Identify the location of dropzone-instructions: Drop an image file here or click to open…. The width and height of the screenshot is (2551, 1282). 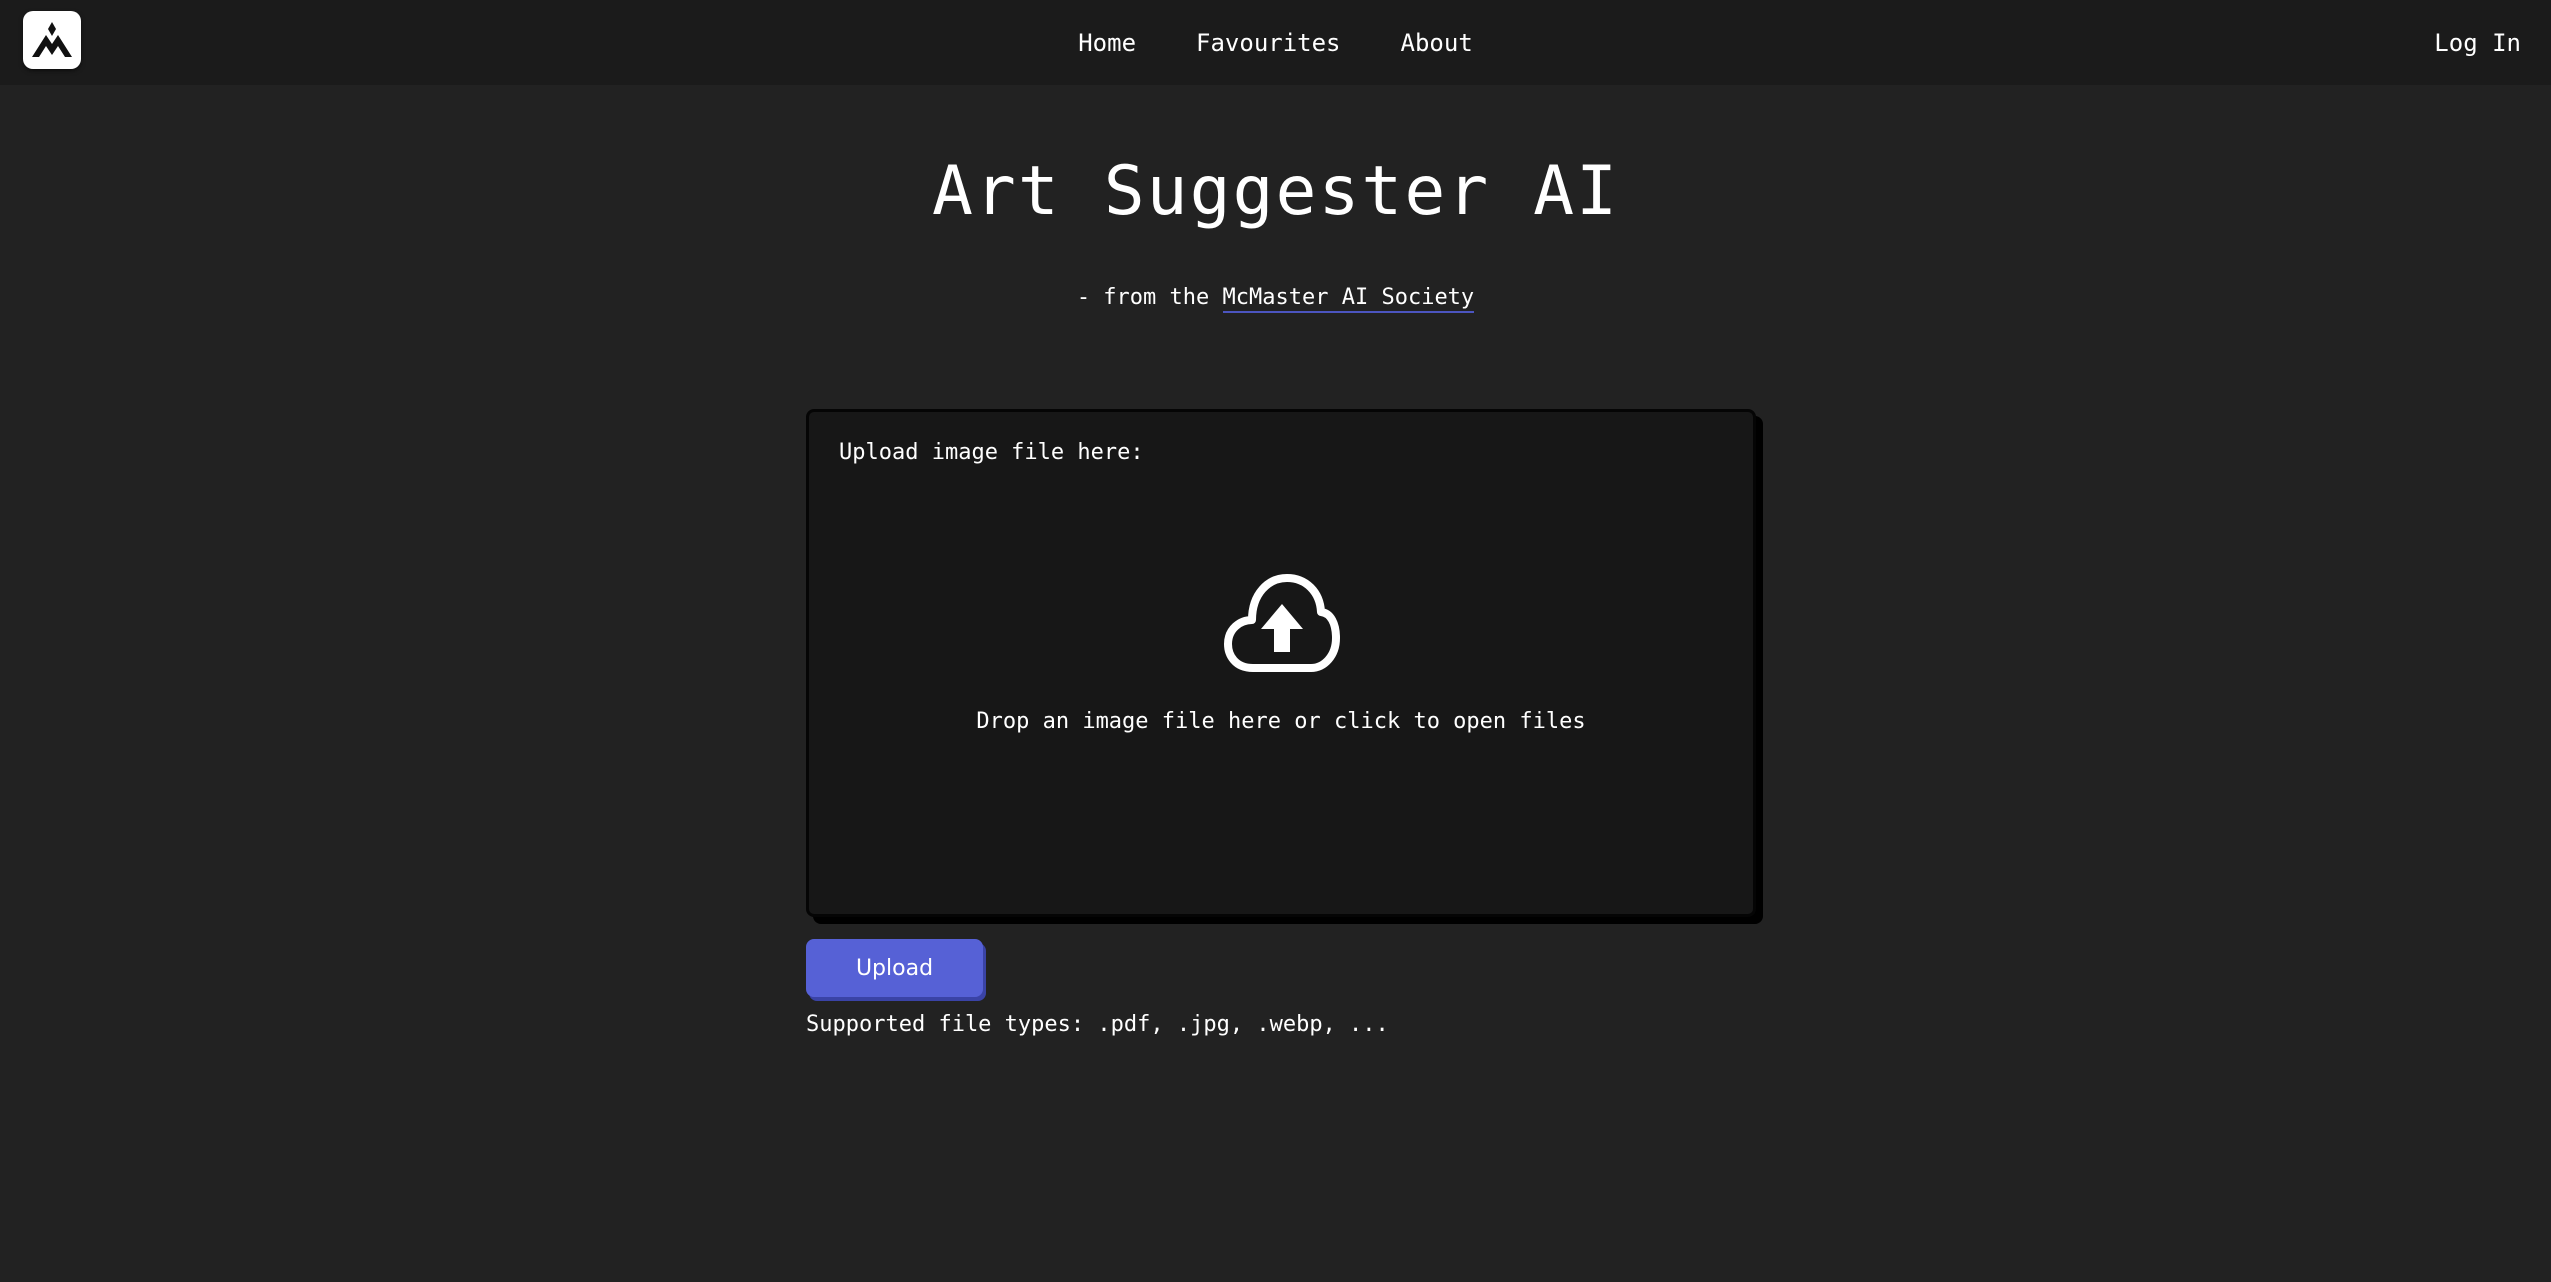
(1281, 721).